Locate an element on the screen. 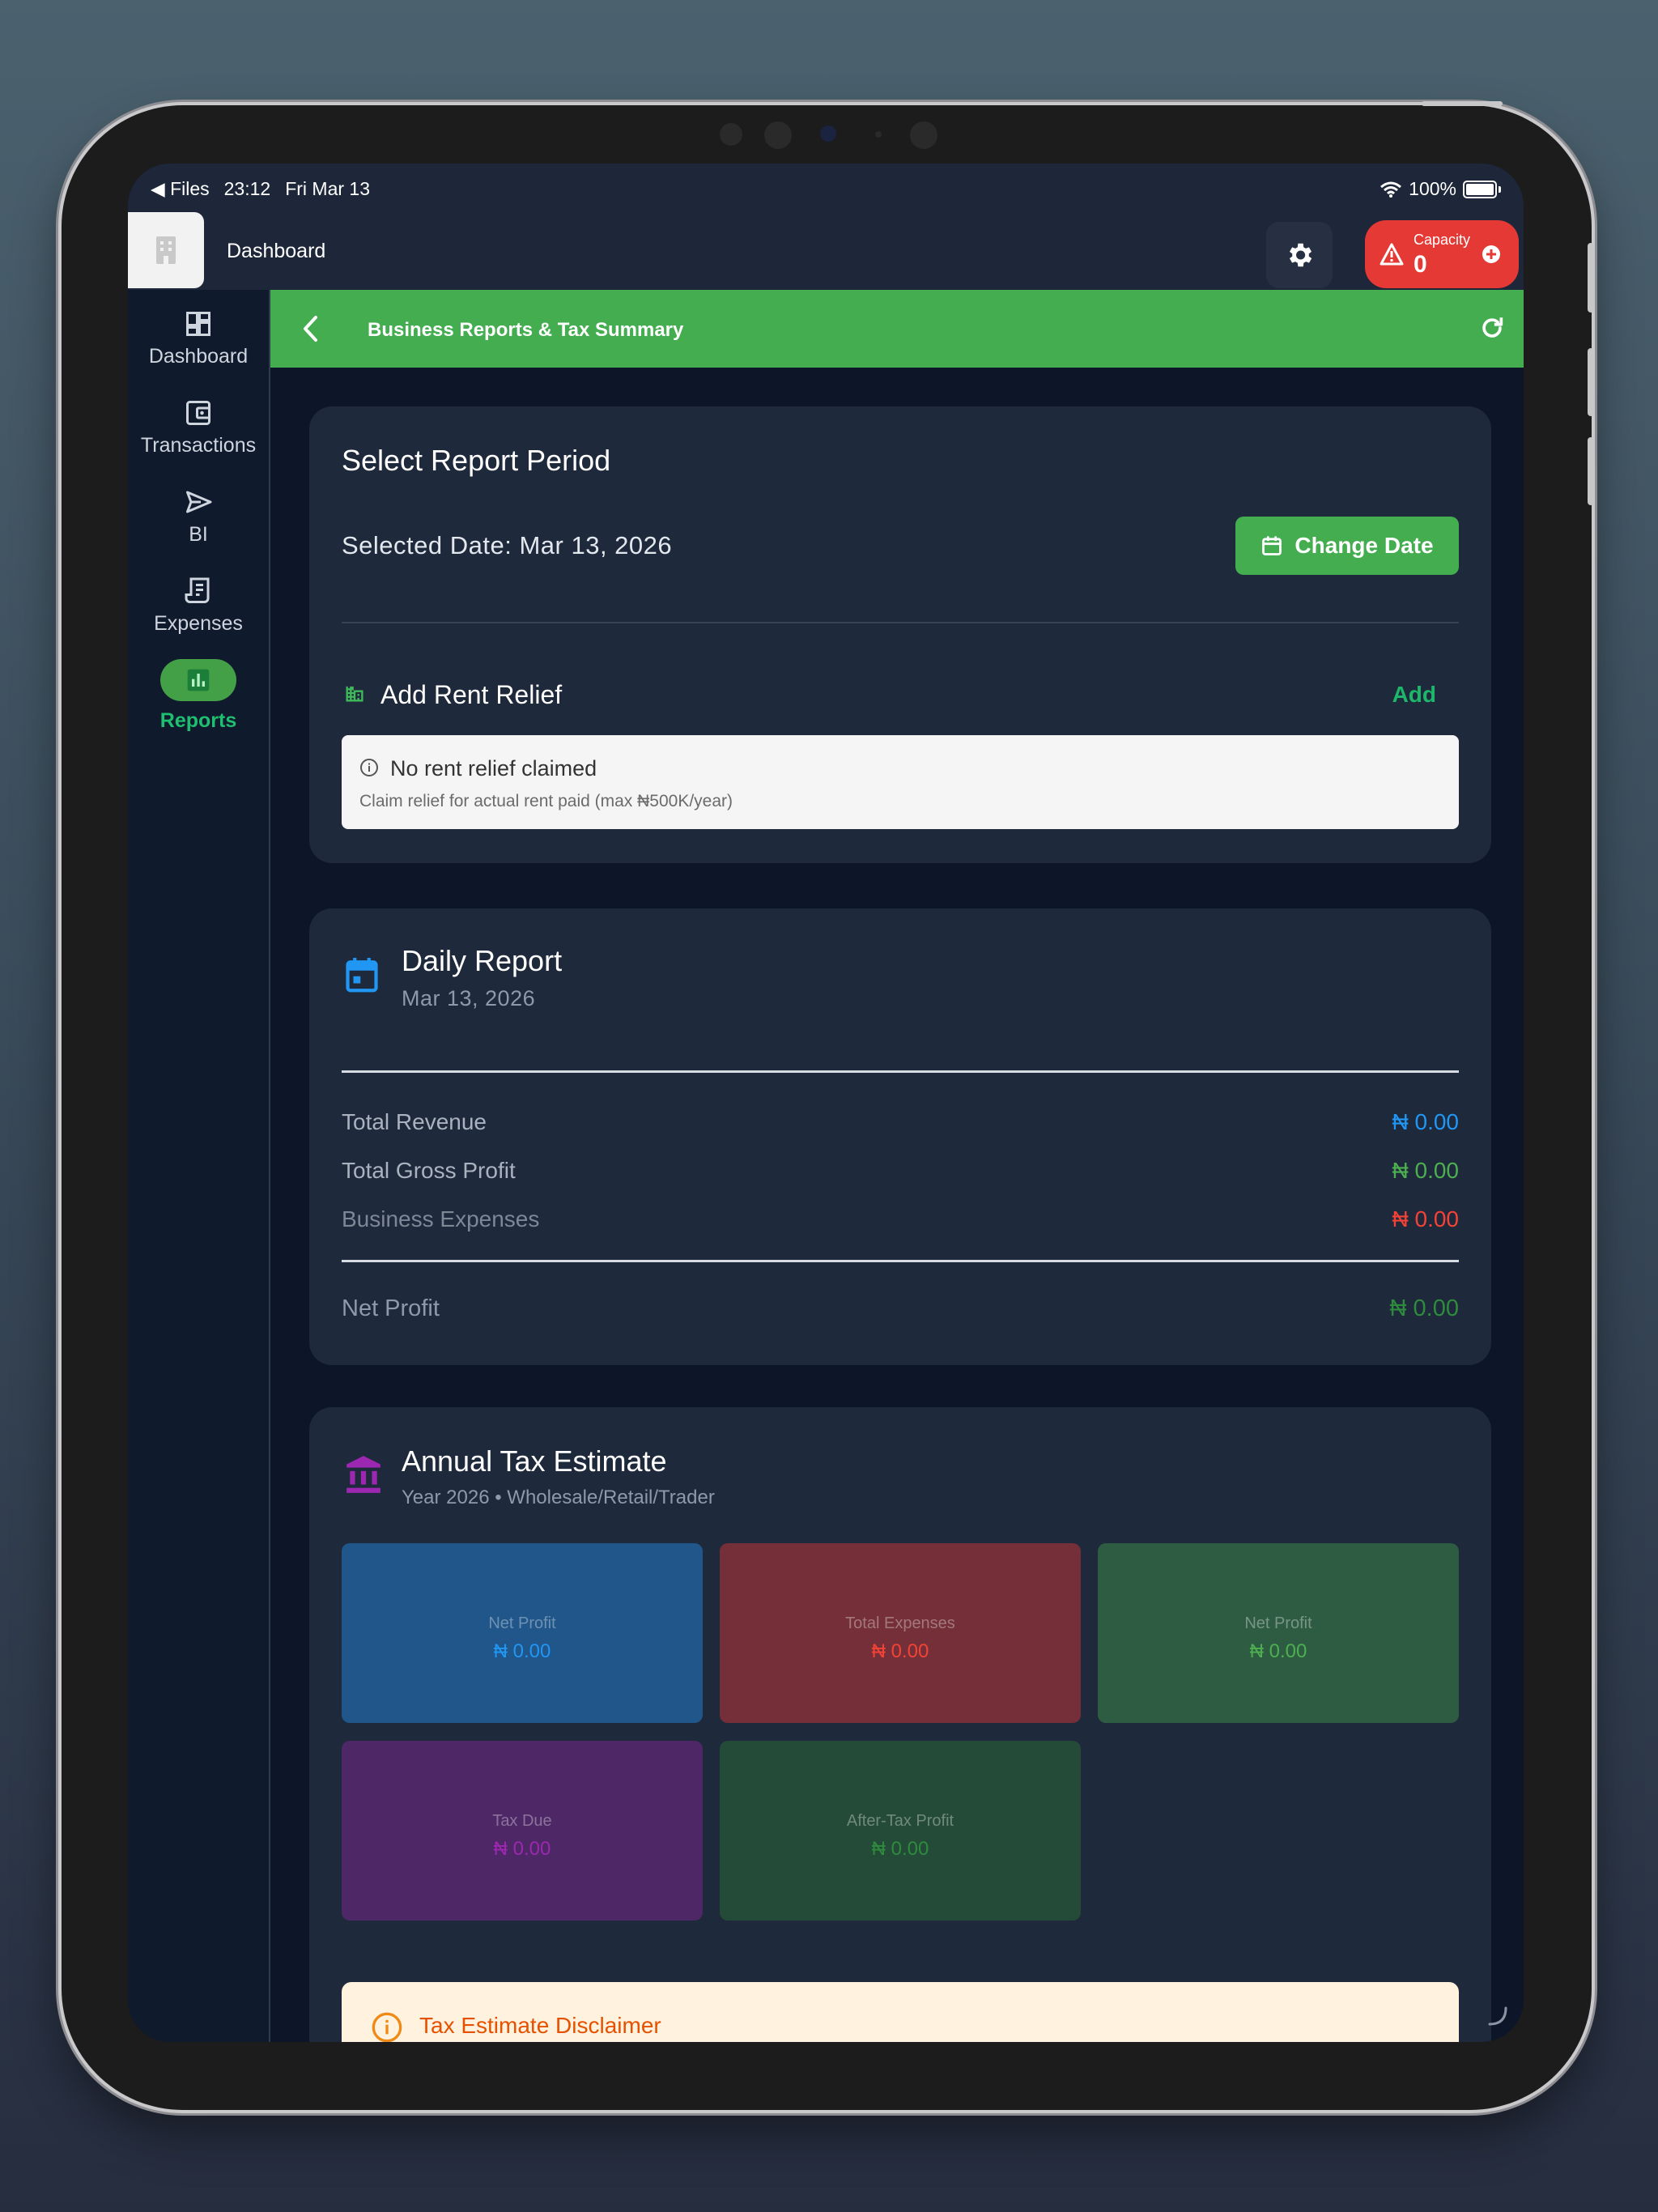 This screenshot has height=2212, width=1658. tax-disclaimer-box: Tax Estimate Disclaimer is located at coordinates (900, 2012).